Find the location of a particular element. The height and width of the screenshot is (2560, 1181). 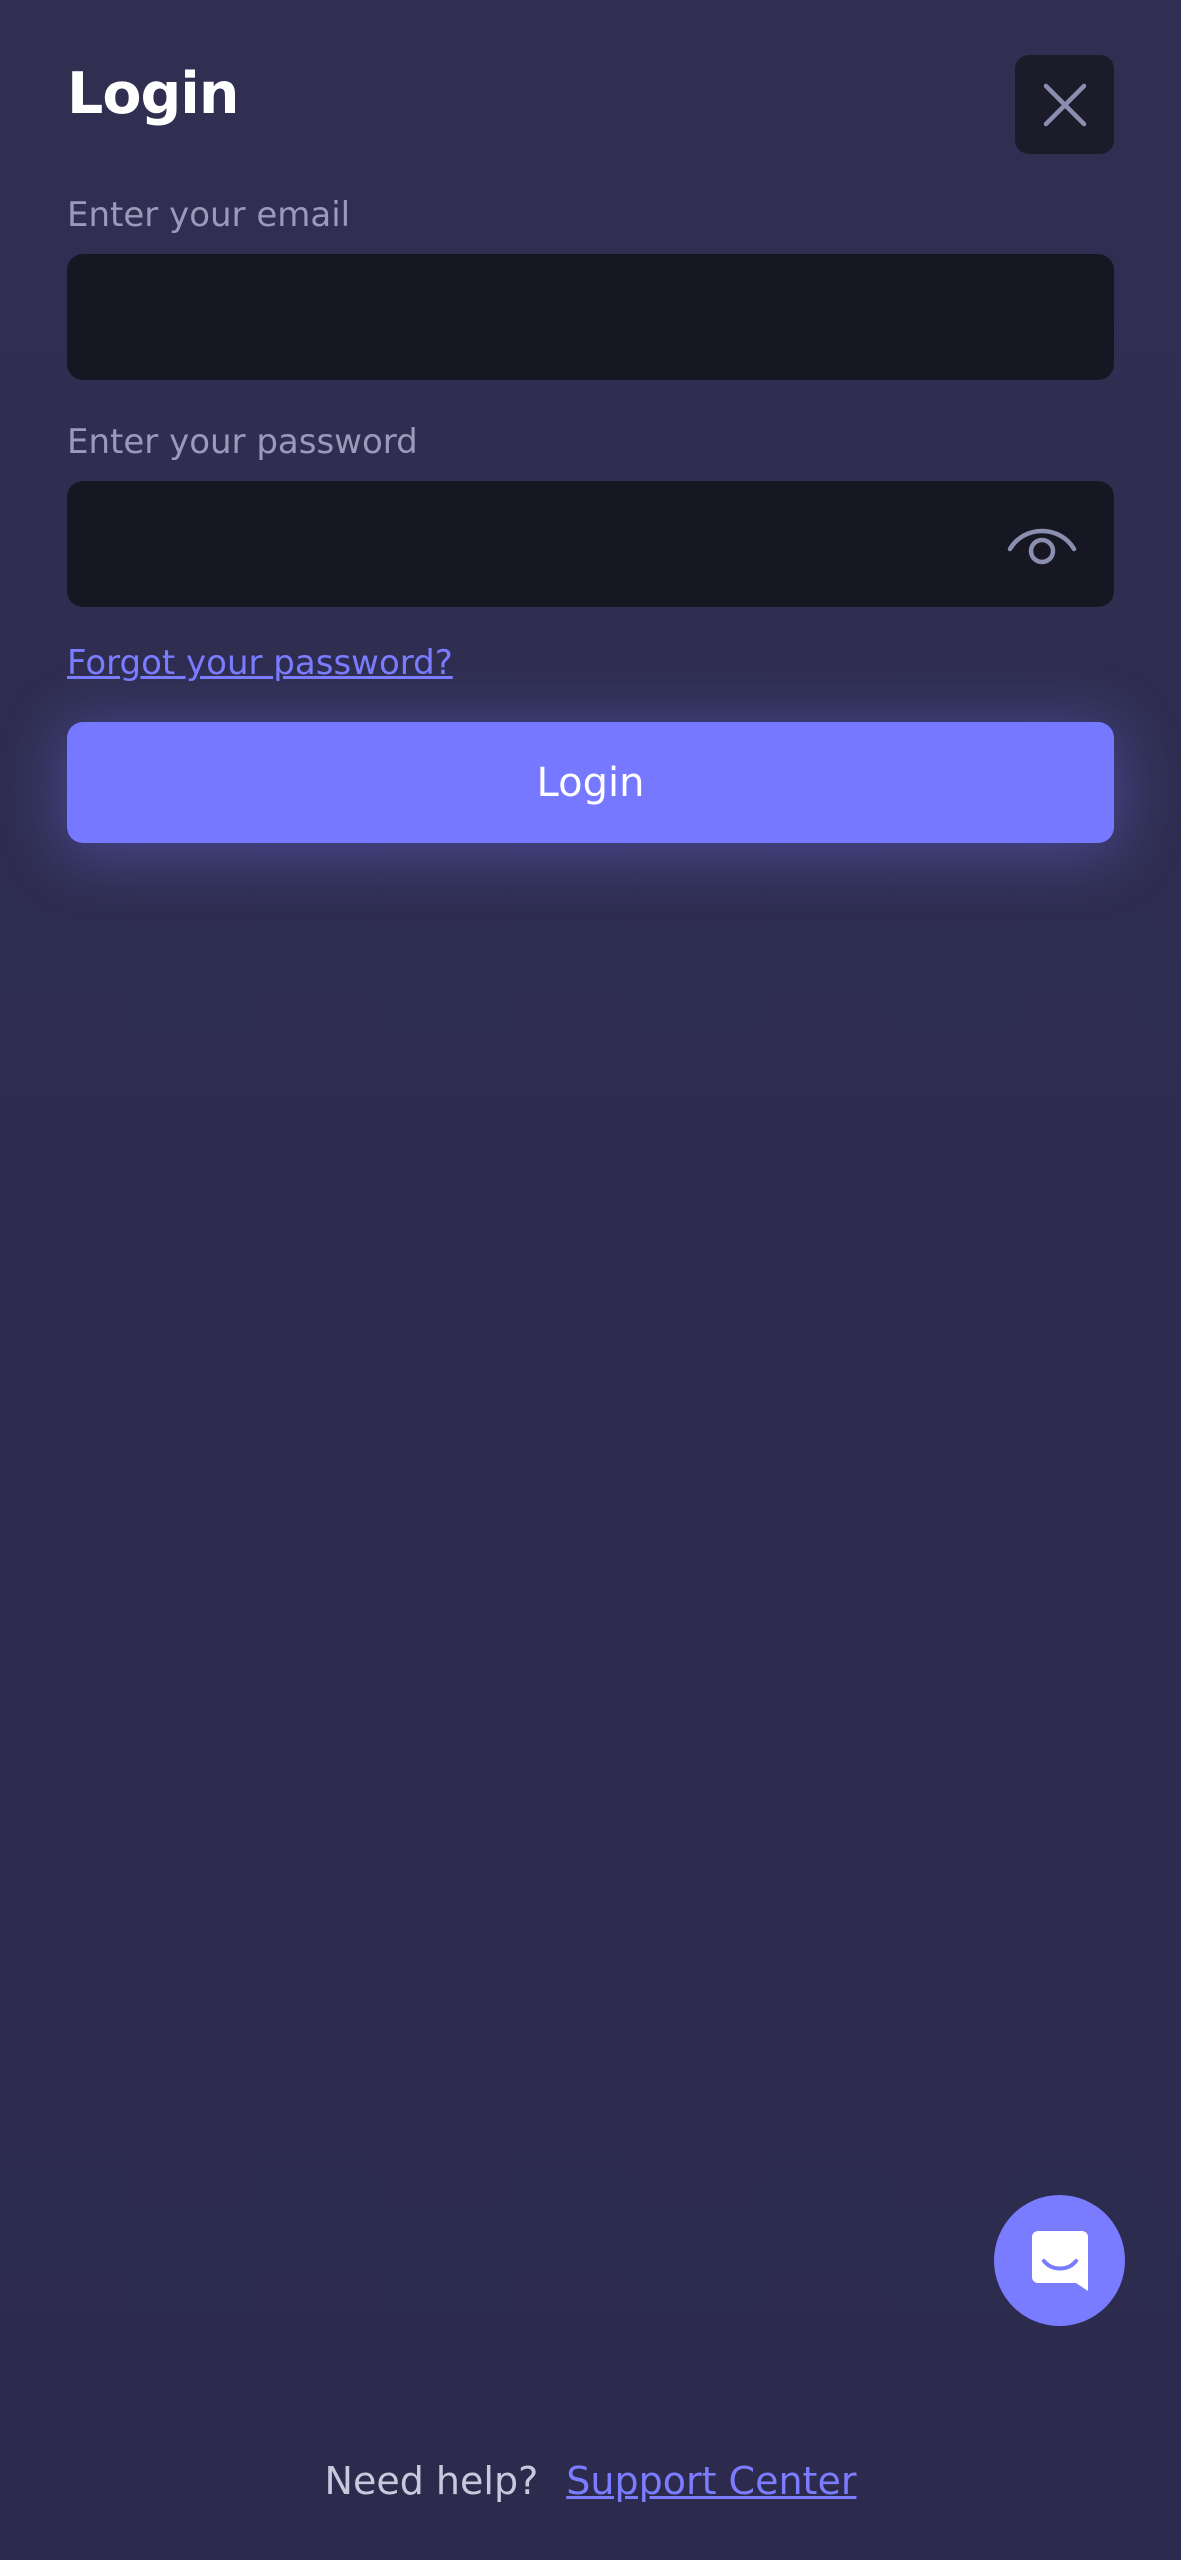

page-title: Login is located at coordinates (153, 94).